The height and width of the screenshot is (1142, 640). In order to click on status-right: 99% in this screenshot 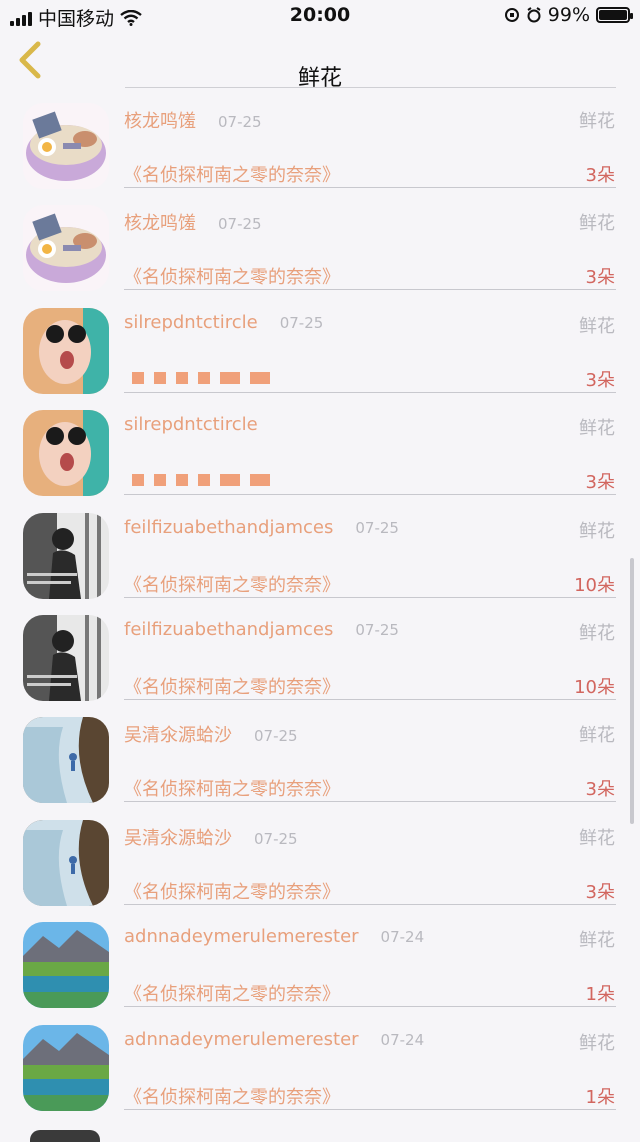, I will do `click(568, 15)`.